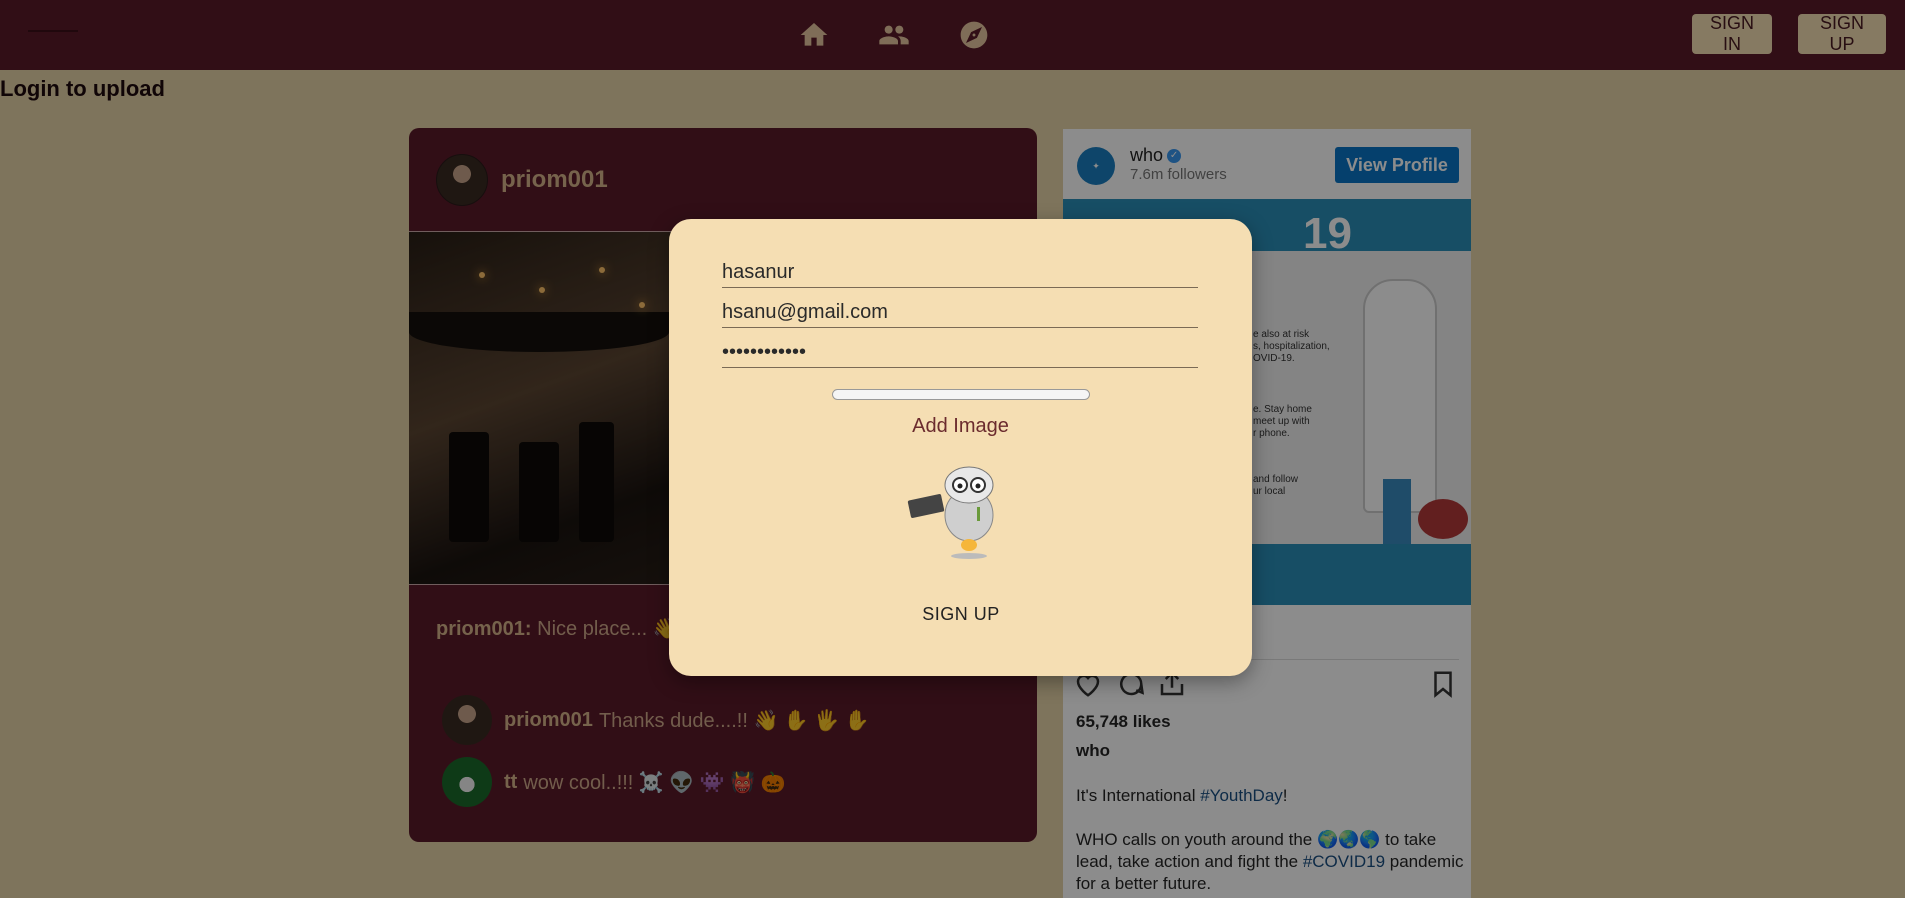 The image size is (1905, 898). What do you see at coordinates (950, 512) in the screenshot?
I see `robot-illustration` at bounding box center [950, 512].